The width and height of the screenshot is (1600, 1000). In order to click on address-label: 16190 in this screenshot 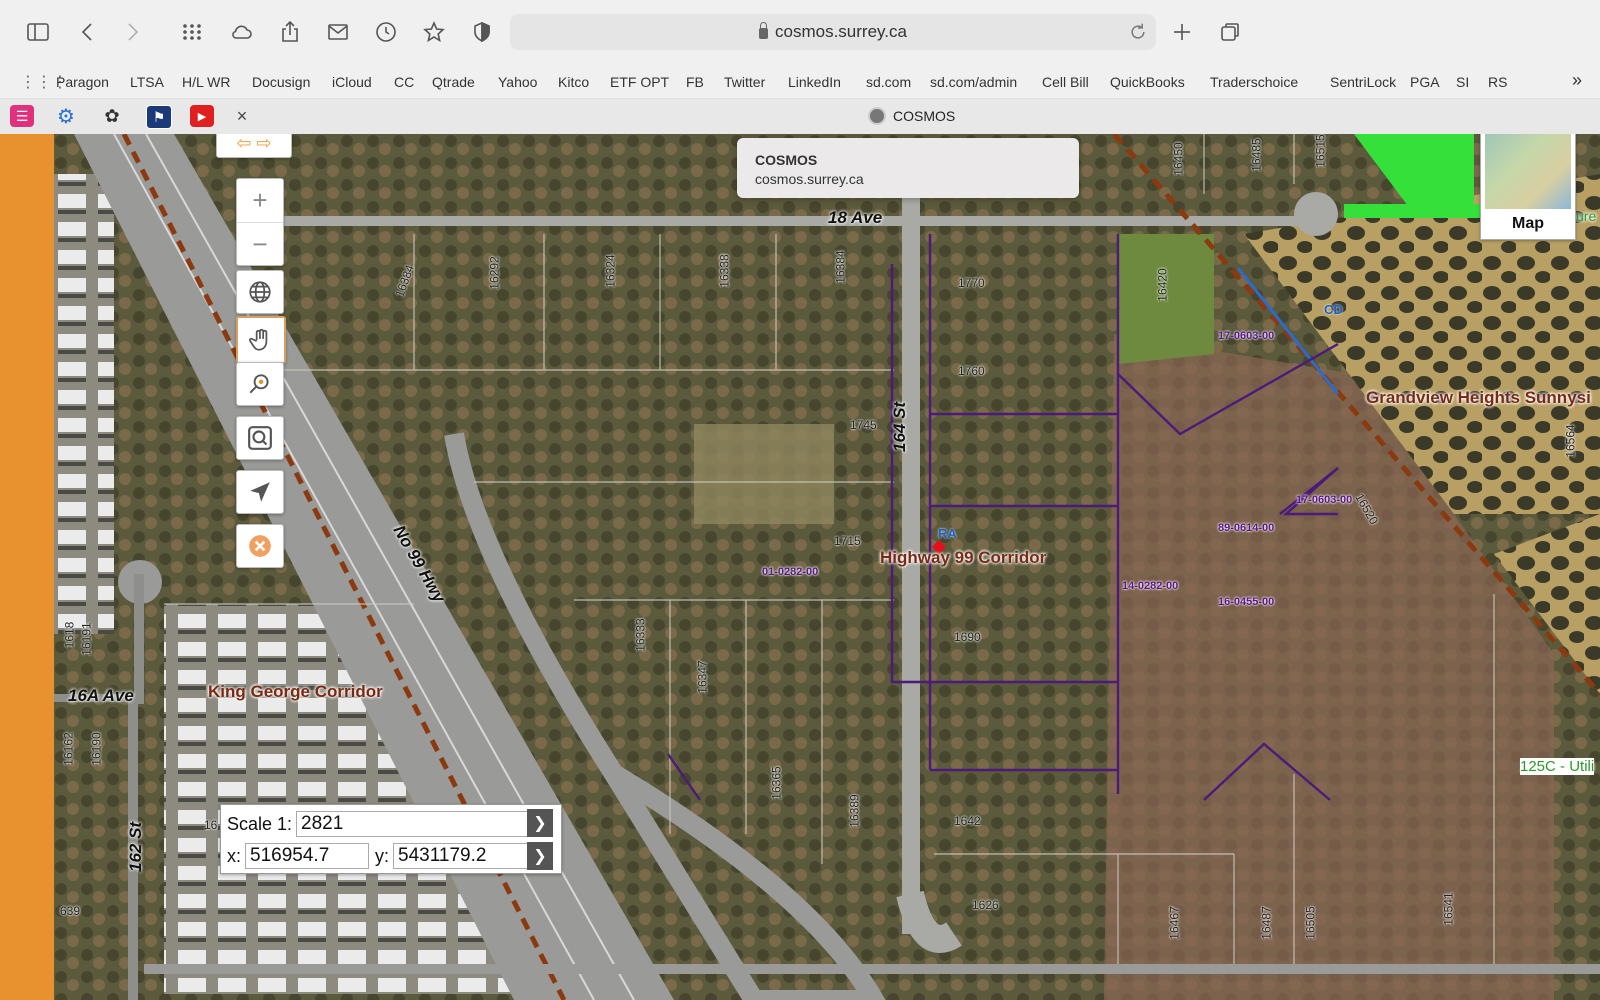, I will do `click(96, 749)`.